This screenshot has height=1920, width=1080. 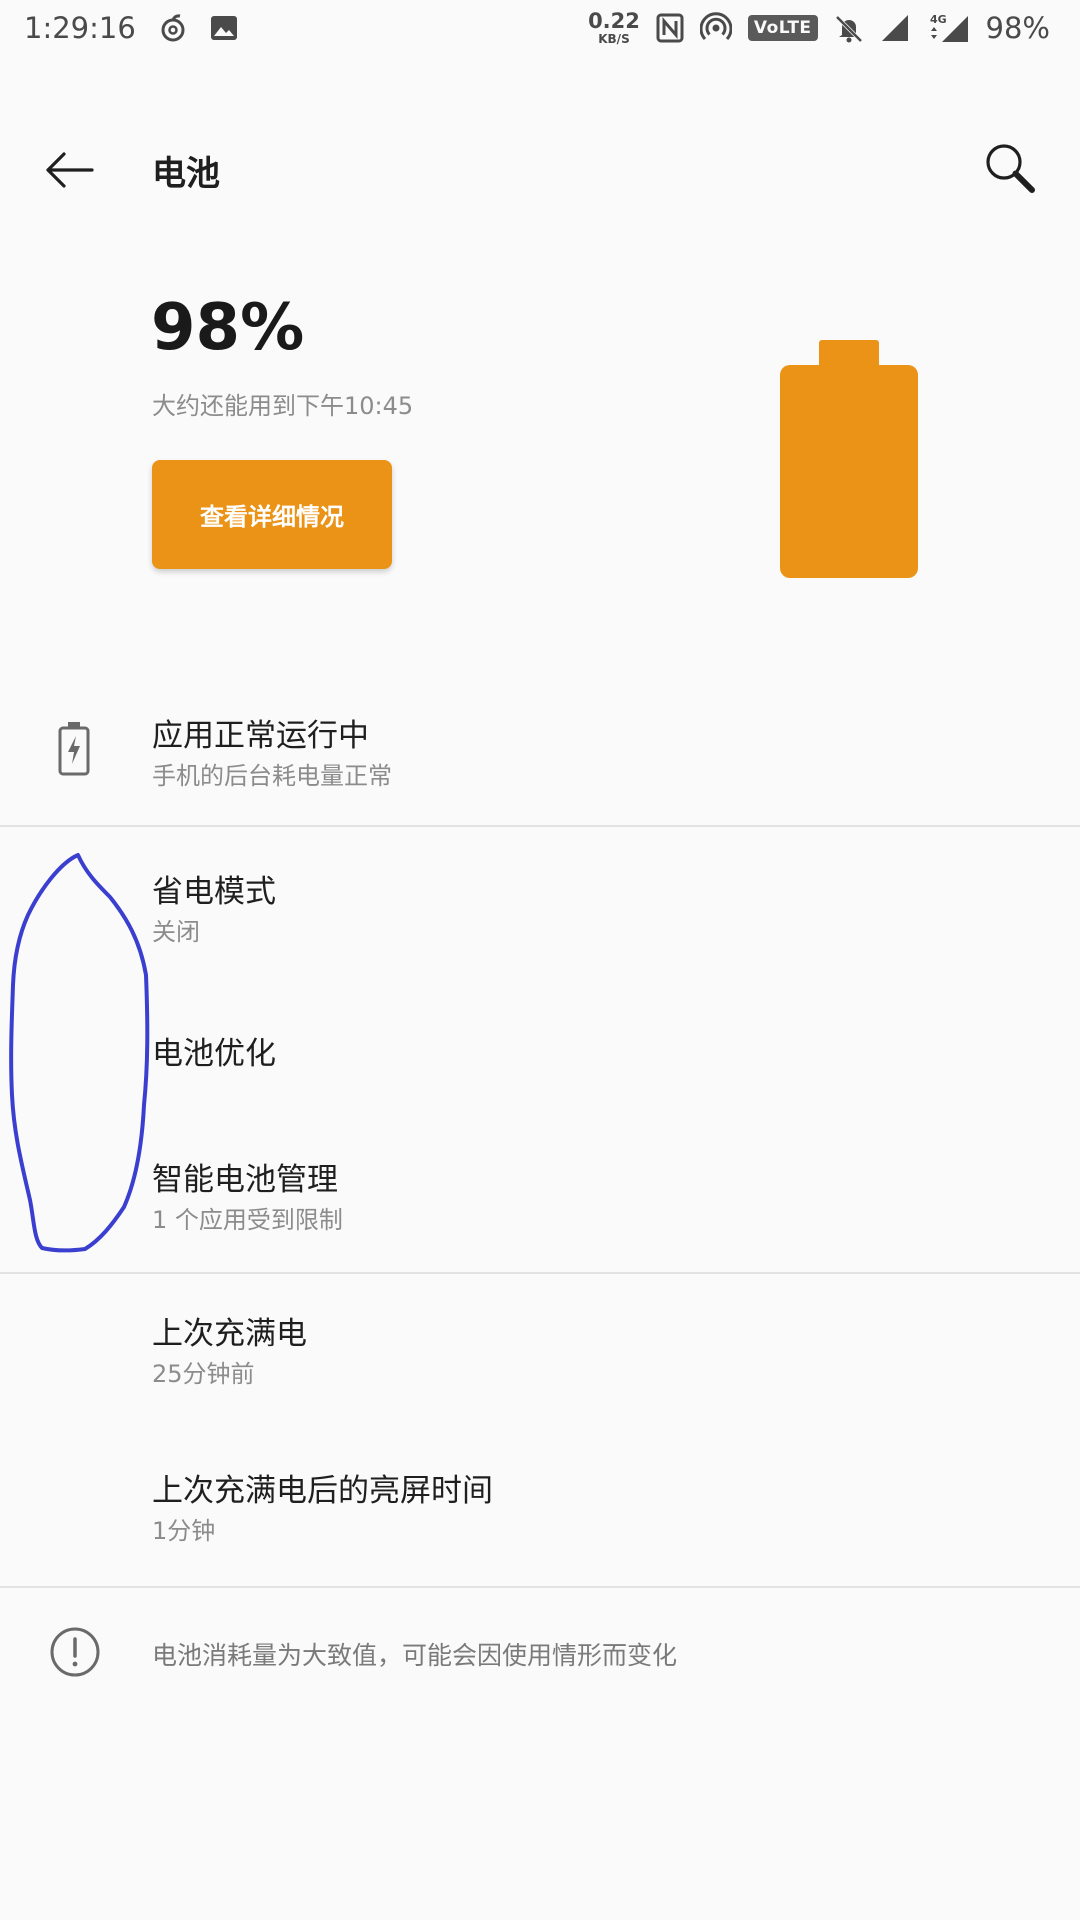 What do you see at coordinates (74, 750) in the screenshot?
I see `battery-charging-icon` at bounding box center [74, 750].